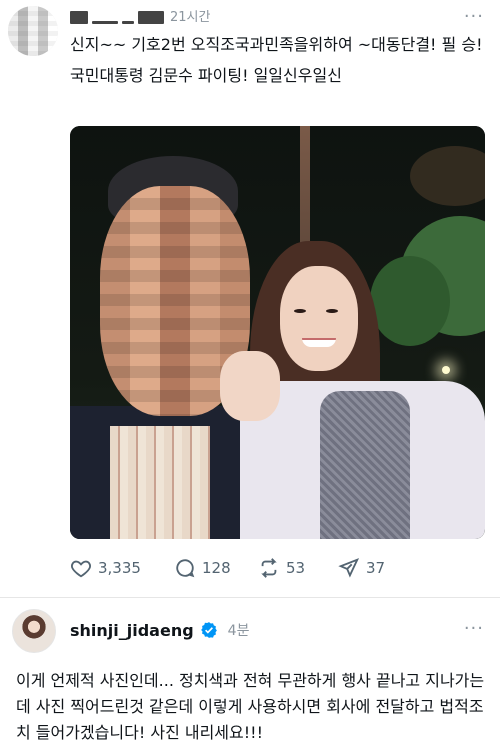 The height and width of the screenshot is (751, 500). I want to click on post-actions: 3,335 128 53 37, so click(280, 569).